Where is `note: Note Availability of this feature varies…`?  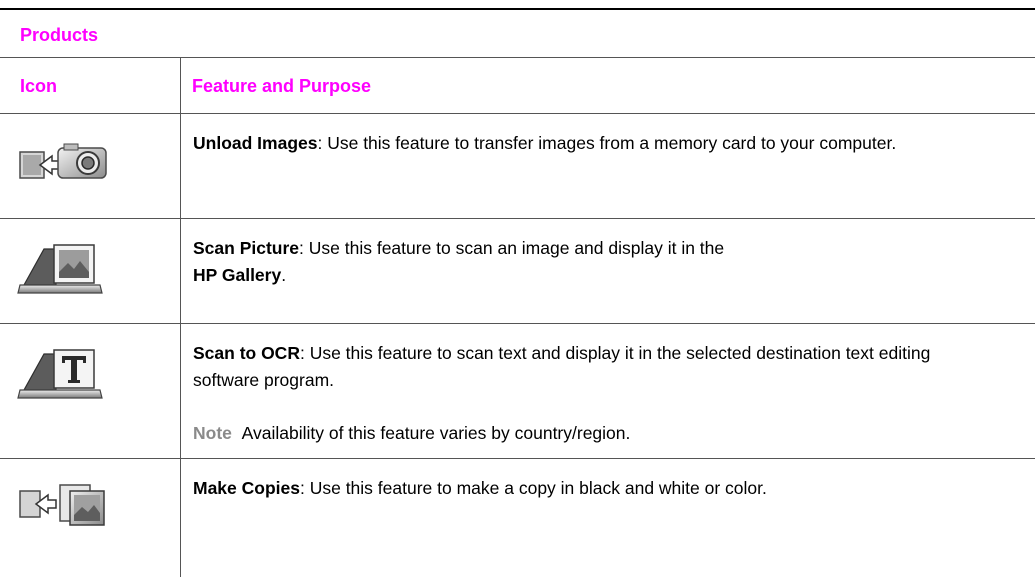
note: Note Availability of this feature varies… is located at coordinates (411, 433).